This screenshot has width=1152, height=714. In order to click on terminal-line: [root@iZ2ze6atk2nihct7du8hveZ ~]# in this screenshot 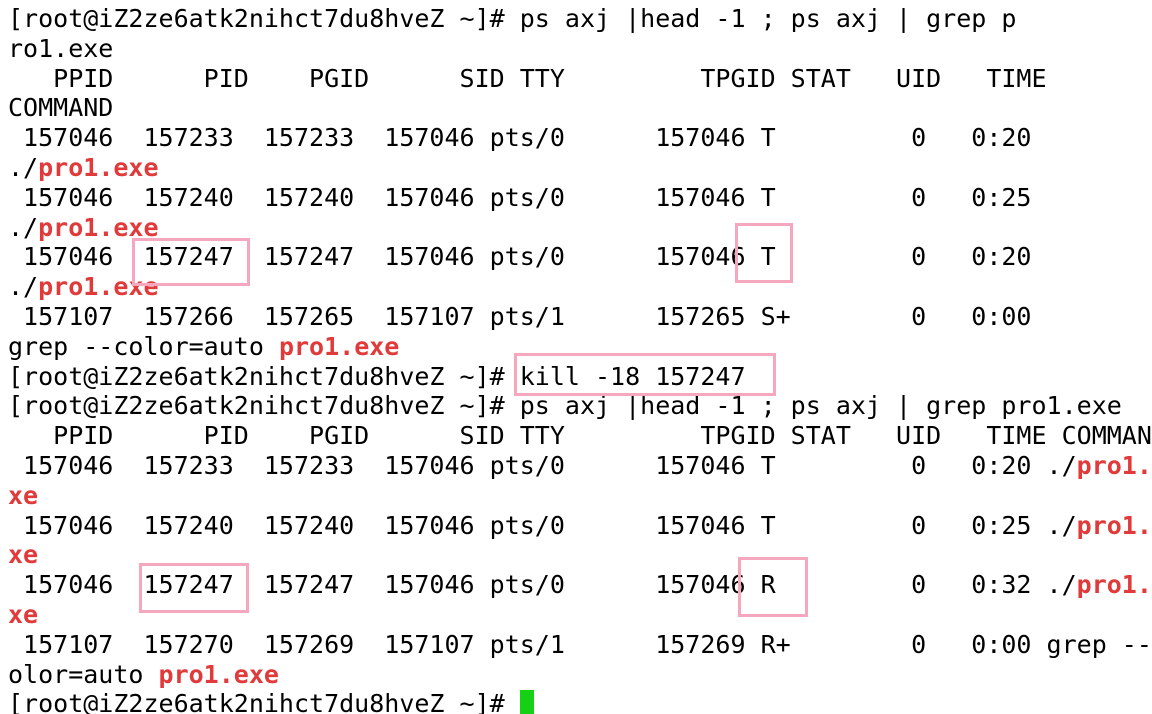, I will do `click(271, 701)`.